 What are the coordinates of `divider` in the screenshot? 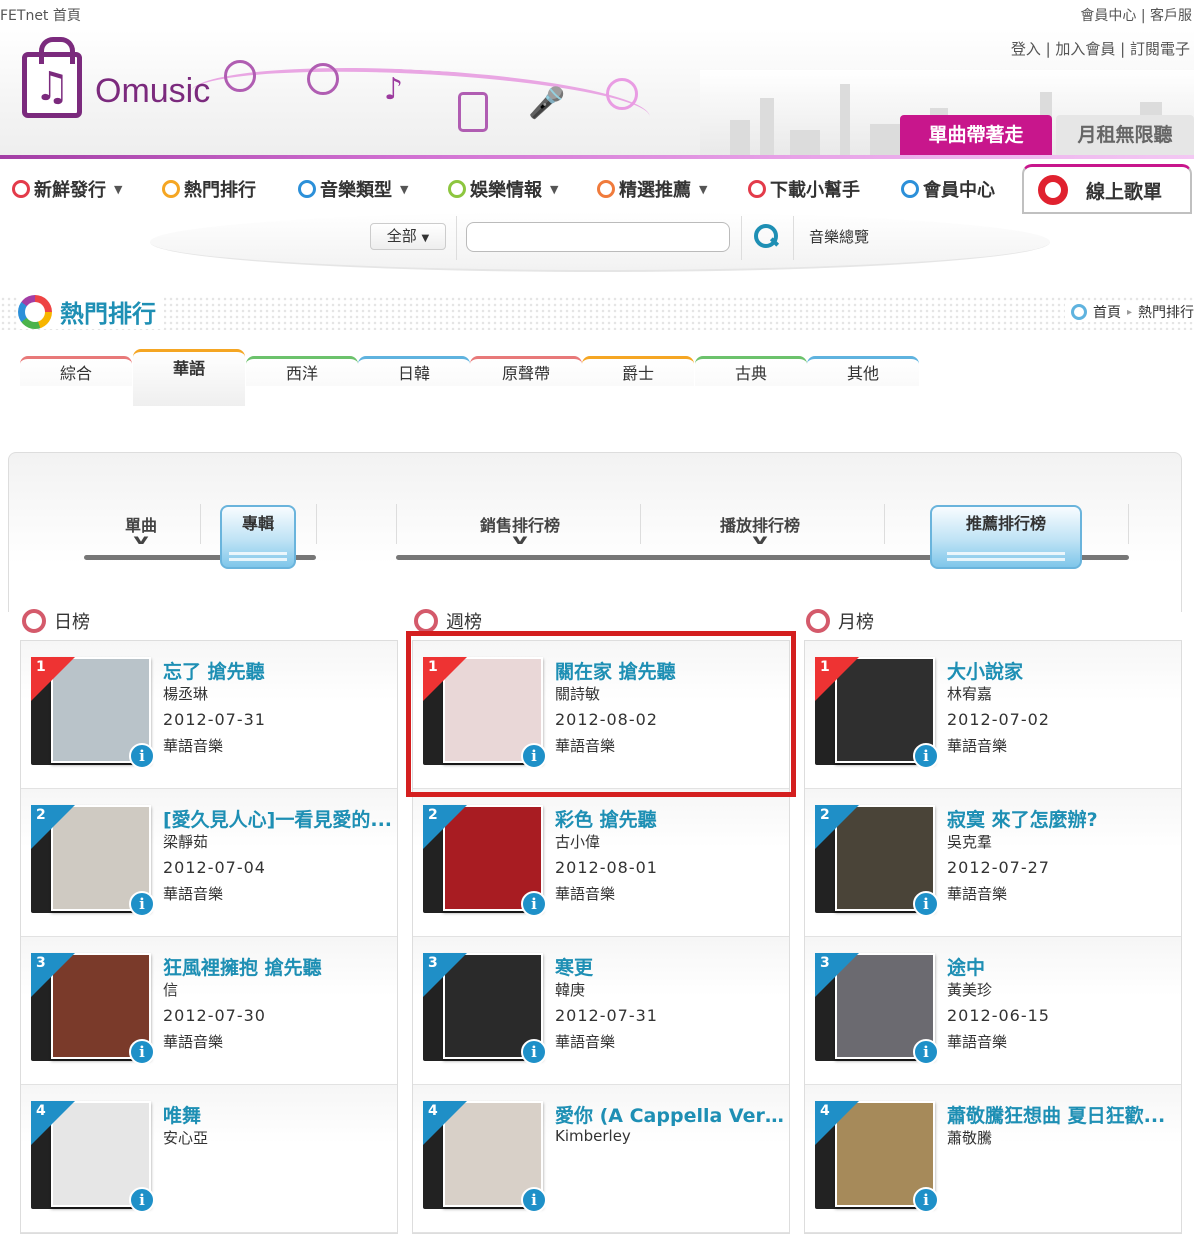 It's located at (1128, 524).